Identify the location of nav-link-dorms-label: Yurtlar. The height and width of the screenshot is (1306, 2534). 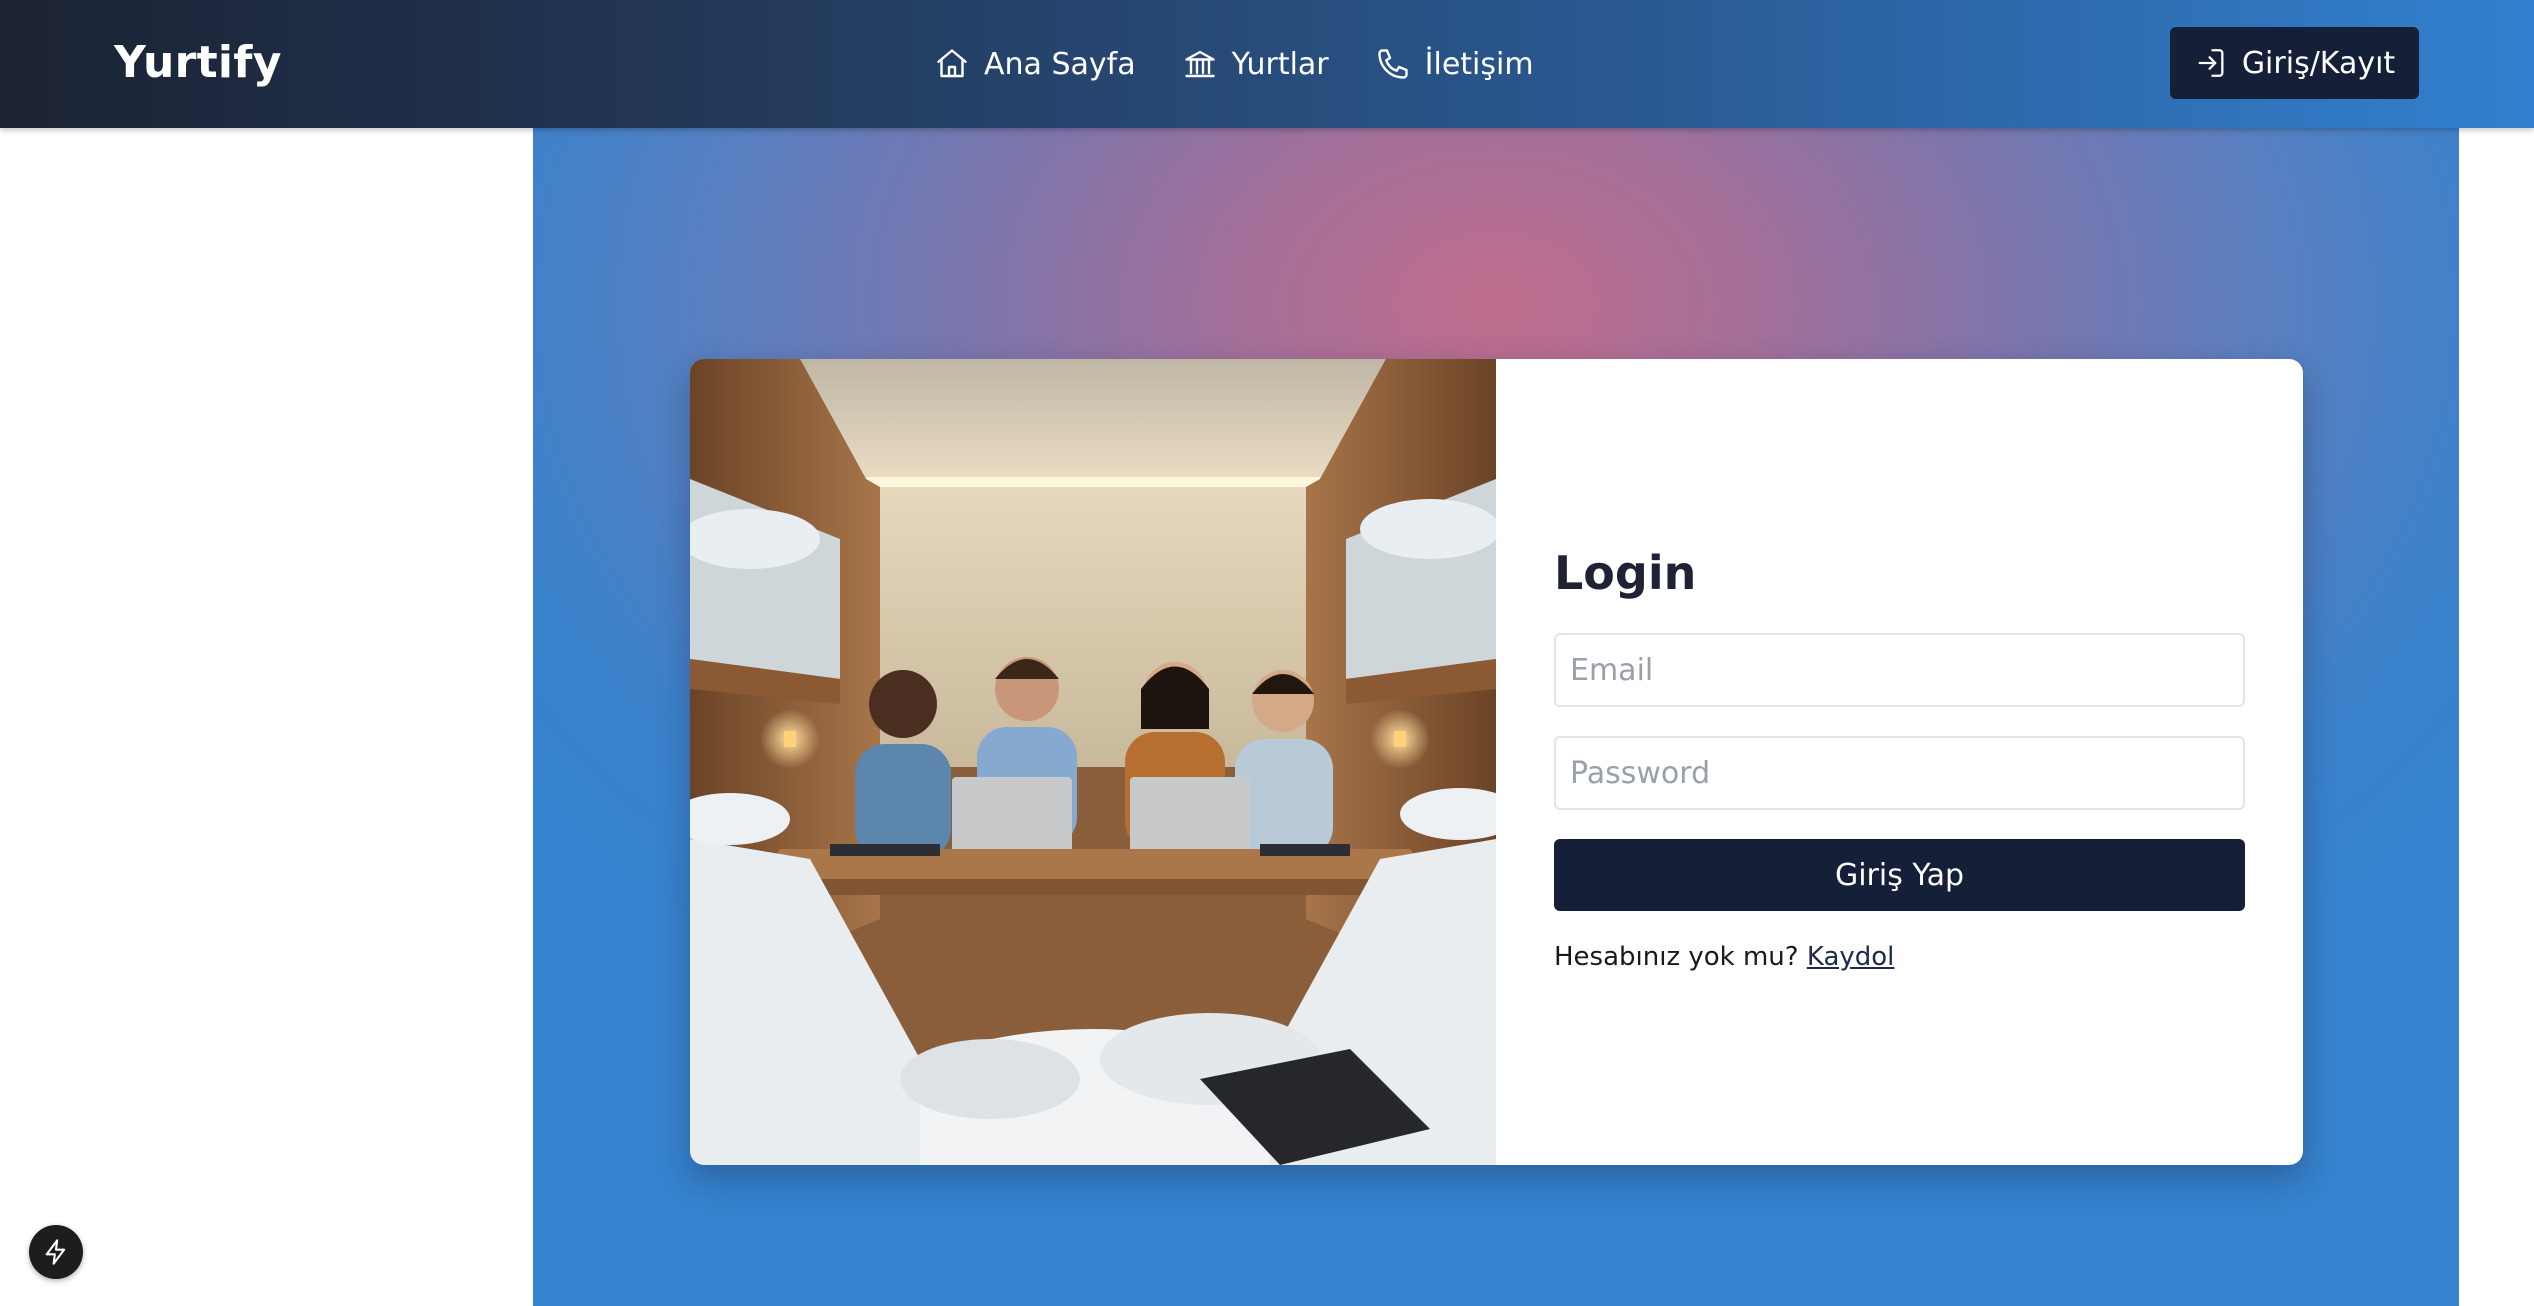
(1280, 64).